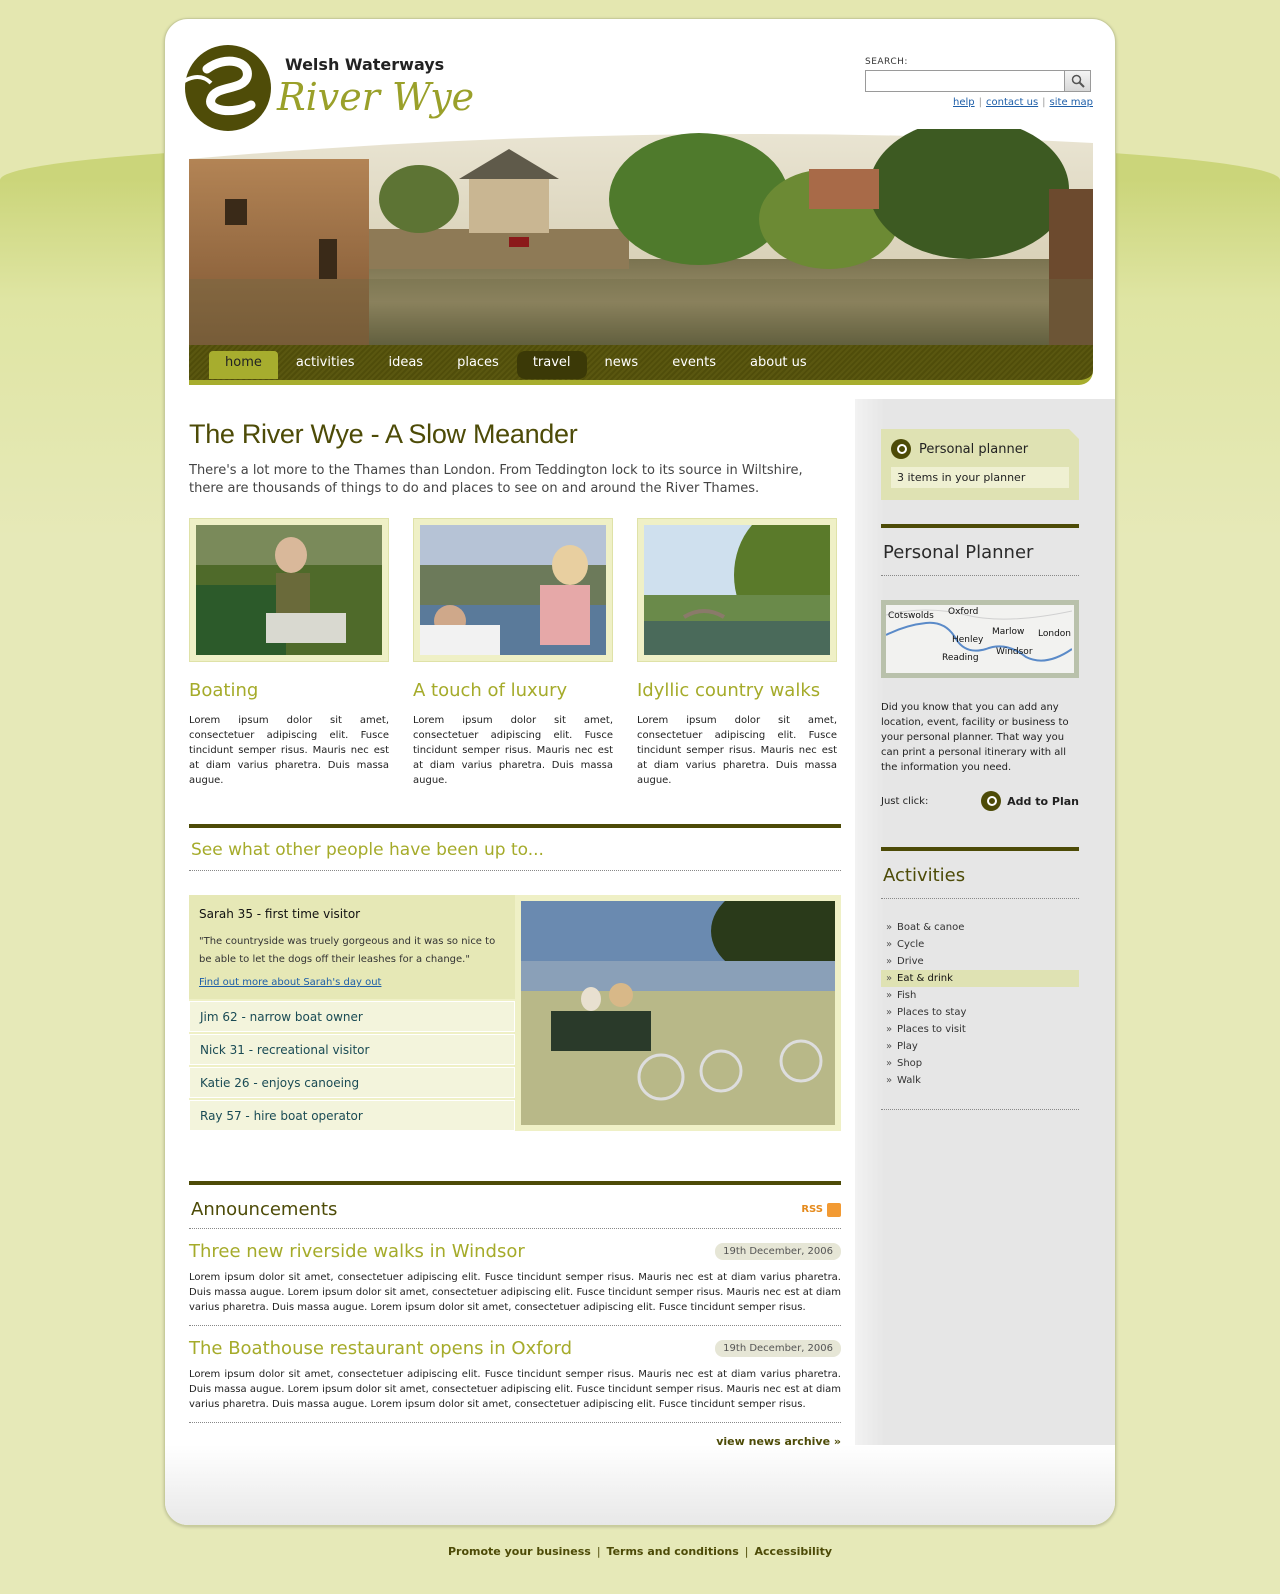 Image resolution: width=1280 pixels, height=1594 pixels. What do you see at coordinates (905, 801) in the screenshot?
I see `just-click-label: Just click:` at bounding box center [905, 801].